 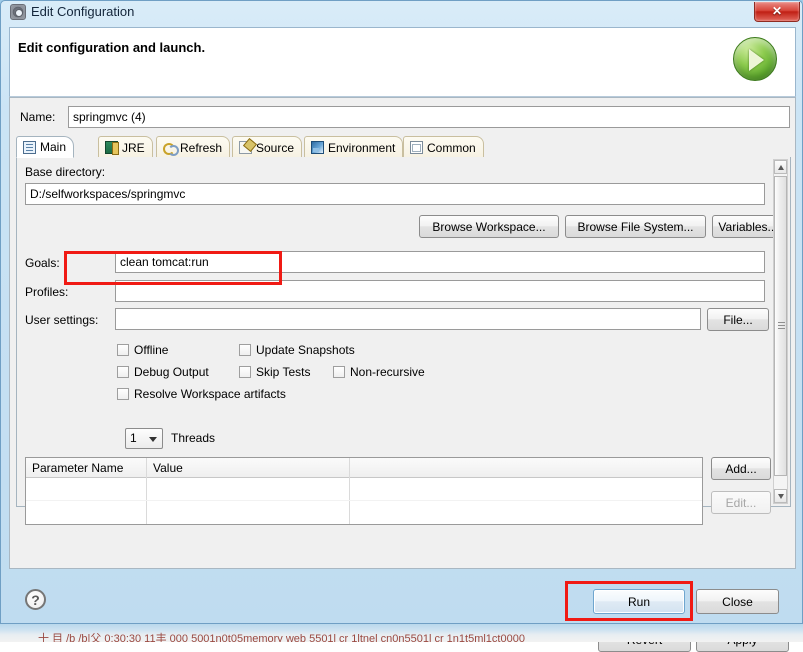 What do you see at coordinates (61, 320) in the screenshot?
I see `user-settings-label: User settings:` at bounding box center [61, 320].